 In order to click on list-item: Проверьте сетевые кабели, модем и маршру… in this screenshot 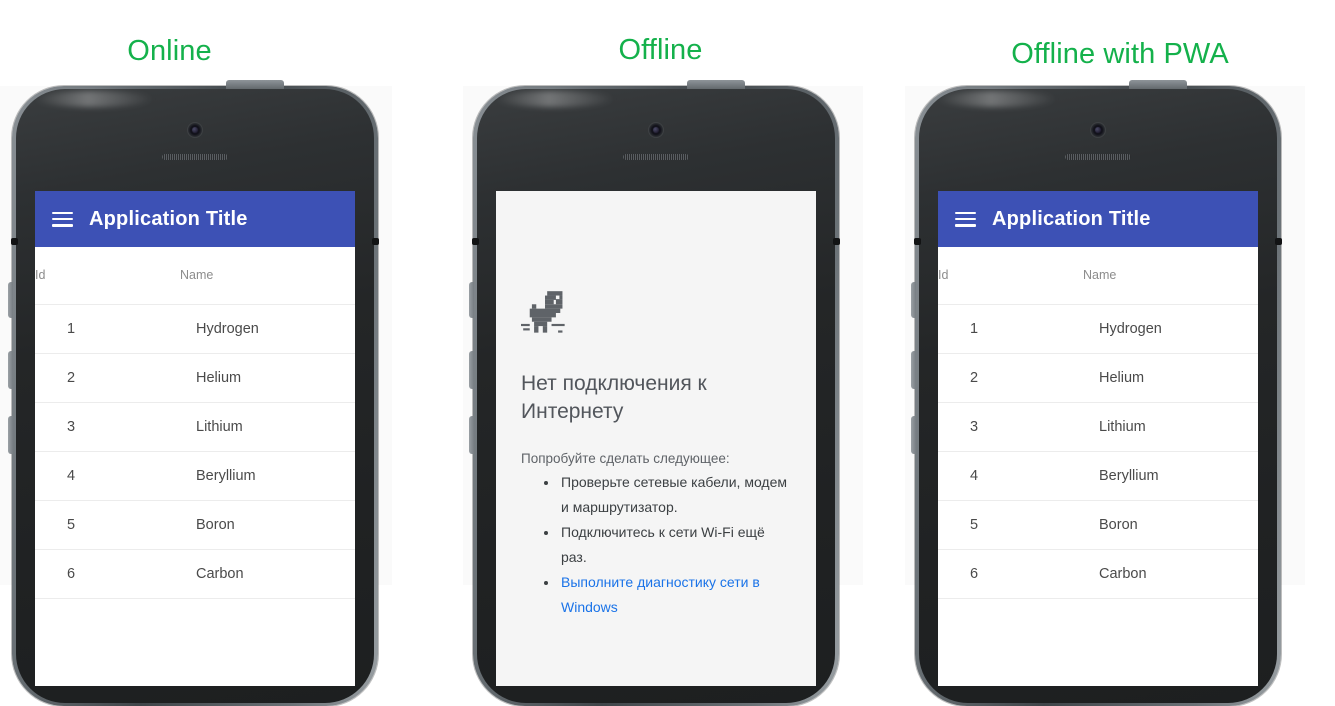, I will do `click(676, 495)`.